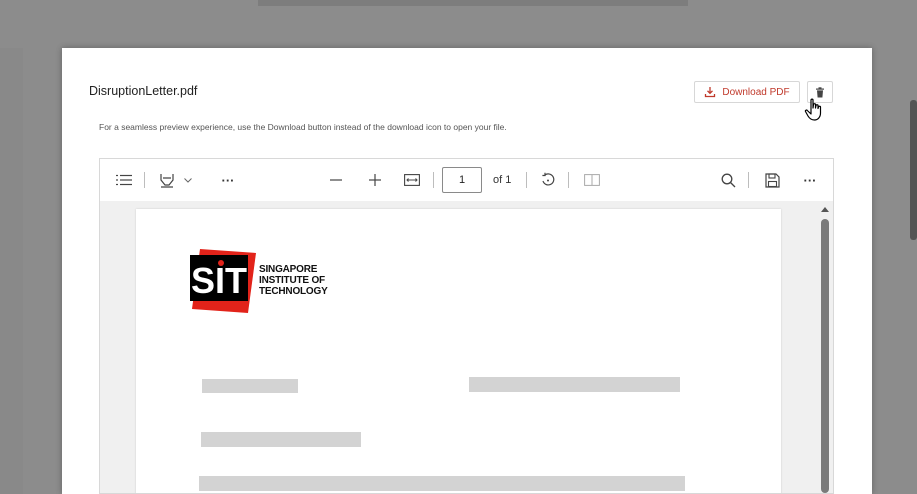 The image size is (917, 494). I want to click on zoom-out-button, so click(336, 180).